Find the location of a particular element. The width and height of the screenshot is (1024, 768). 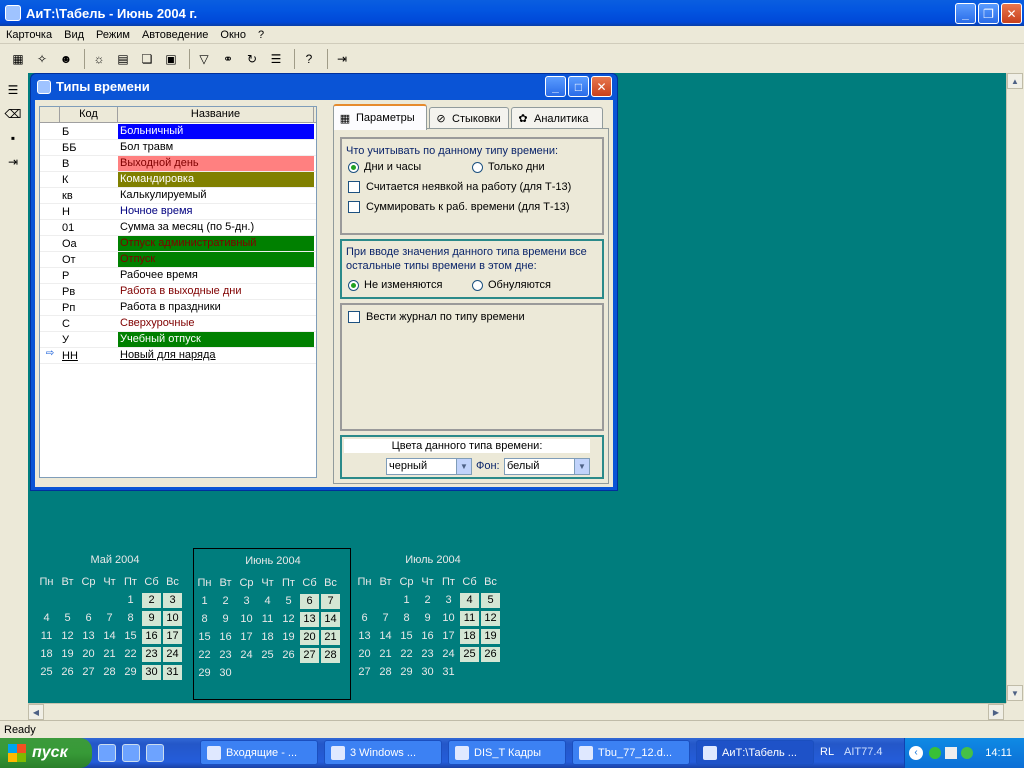

vertical-scrollbar: ▲ ▼ is located at coordinates (1015, 388).